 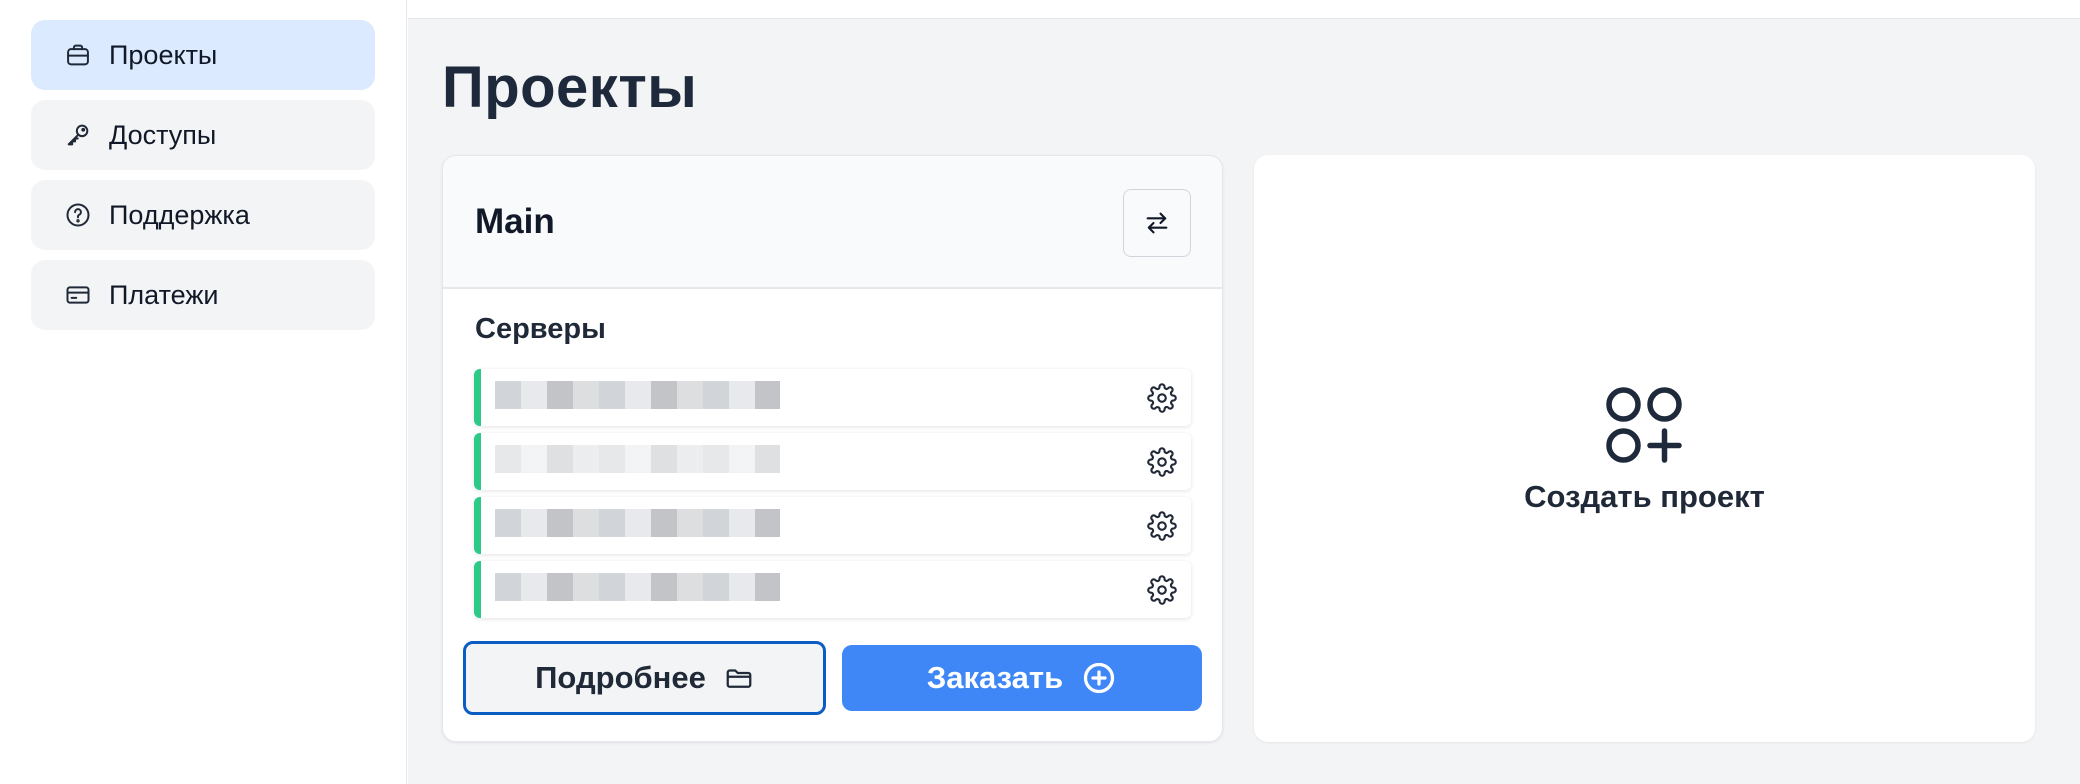 I want to click on top-bar, so click(x=1244, y=9).